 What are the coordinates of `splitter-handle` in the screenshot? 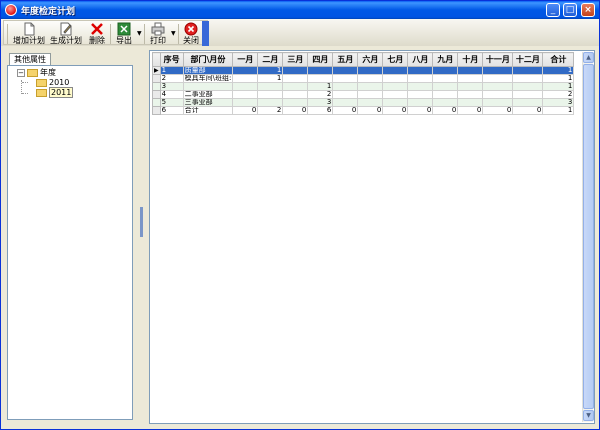 It's located at (141, 222).